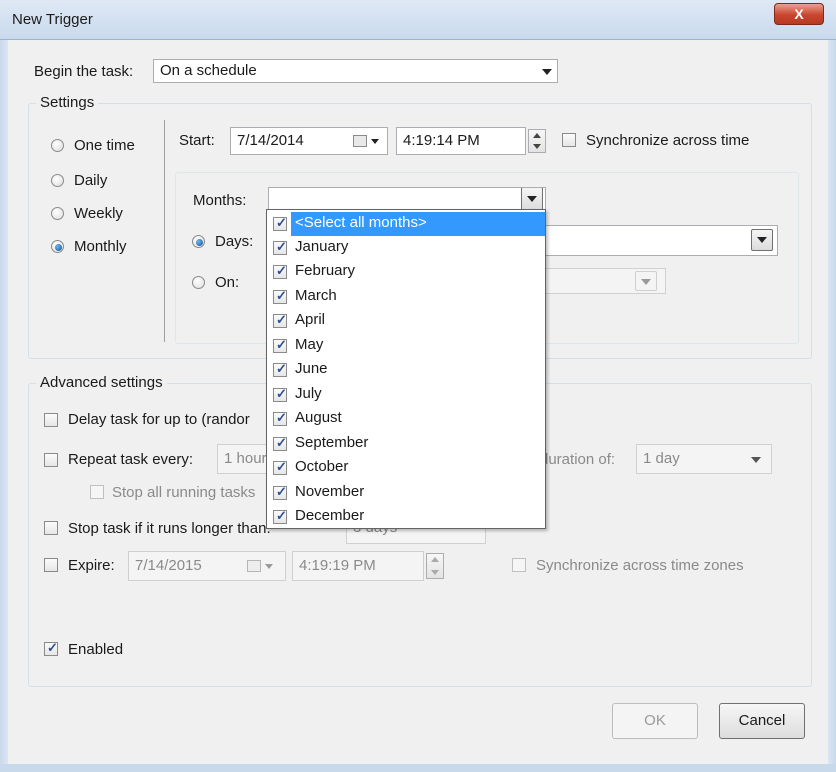 The width and height of the screenshot is (836, 772). I want to click on window-title: New Trigger, so click(52, 19).